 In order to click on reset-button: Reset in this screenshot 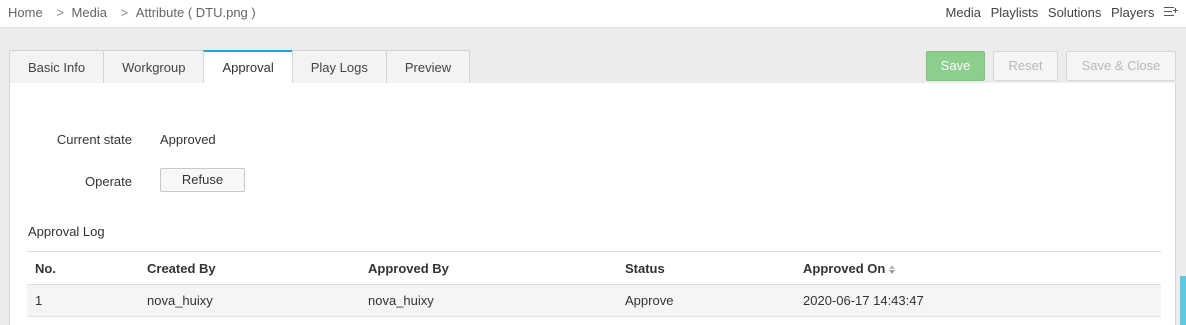, I will do `click(1025, 66)`.